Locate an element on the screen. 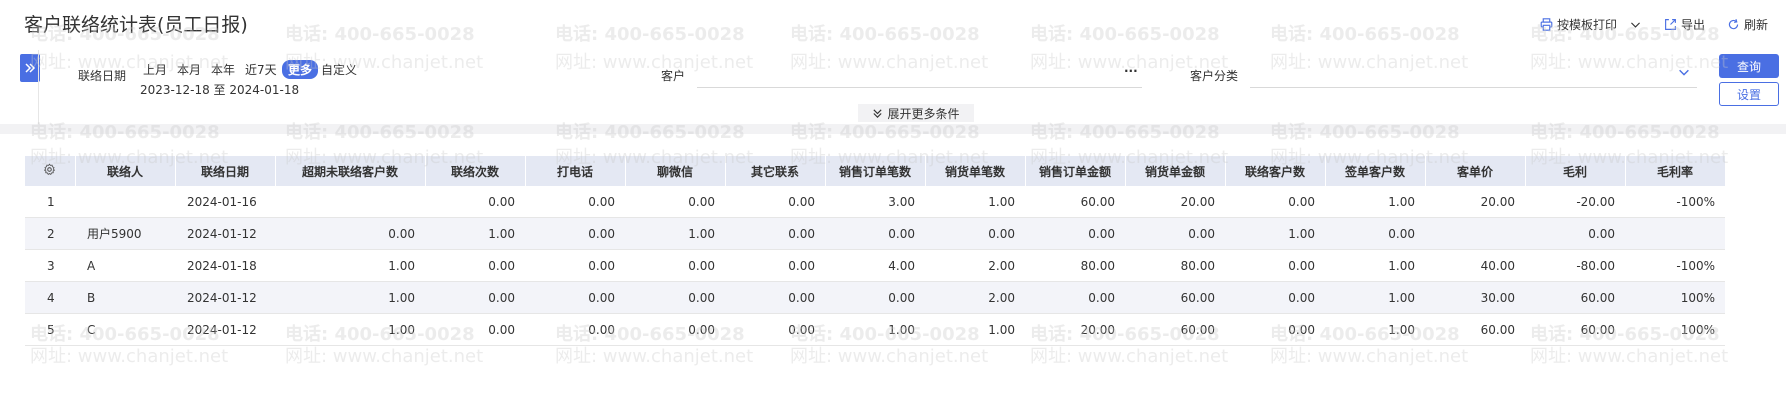  col-header-contact-count: 联络次数 is located at coordinates (475, 171).